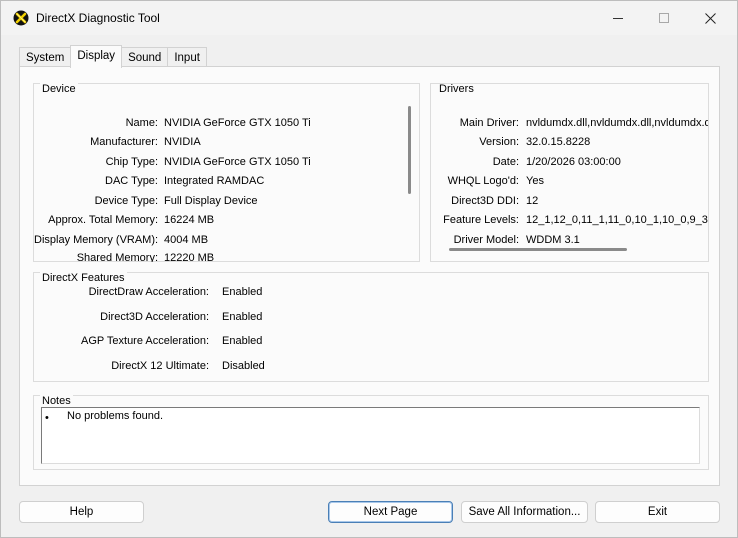  What do you see at coordinates (189, 220) in the screenshot?
I see `device-total-memory-value: 16224 MB` at bounding box center [189, 220].